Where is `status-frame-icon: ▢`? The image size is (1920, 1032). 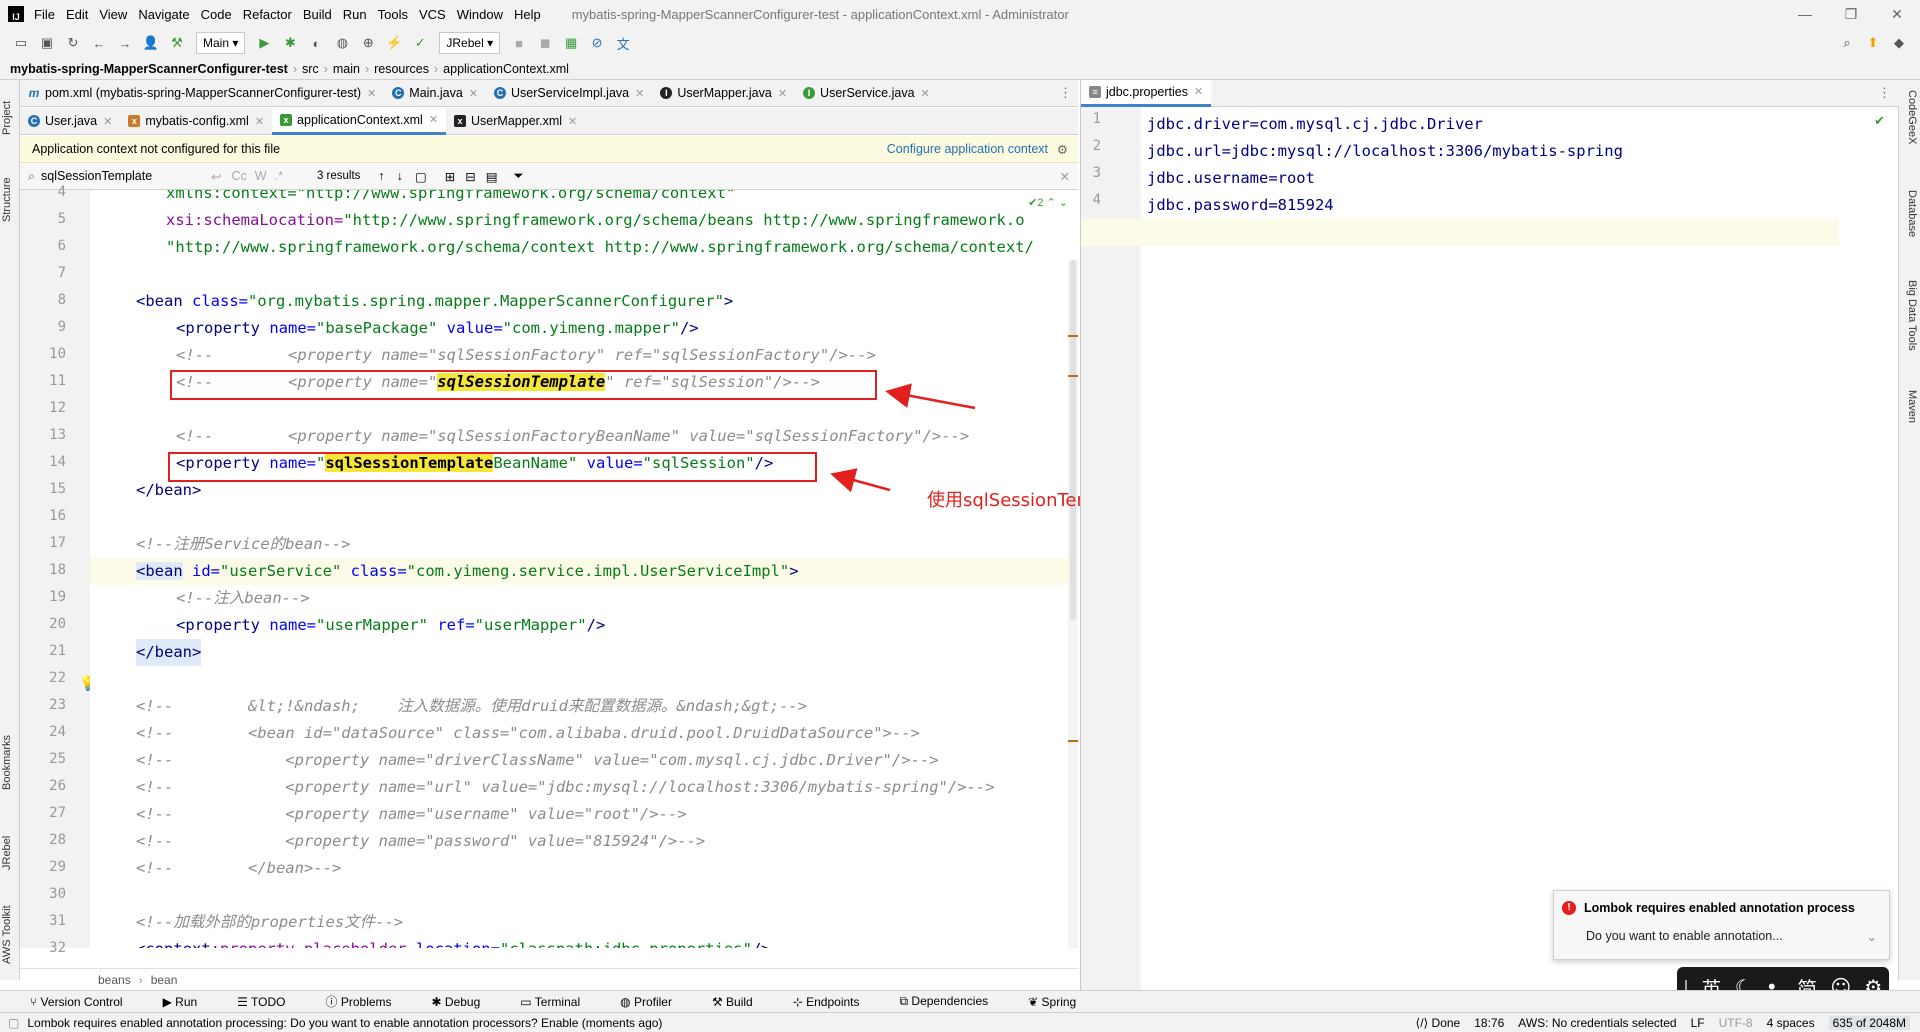 status-frame-icon: ▢ is located at coordinates (13, 1023).